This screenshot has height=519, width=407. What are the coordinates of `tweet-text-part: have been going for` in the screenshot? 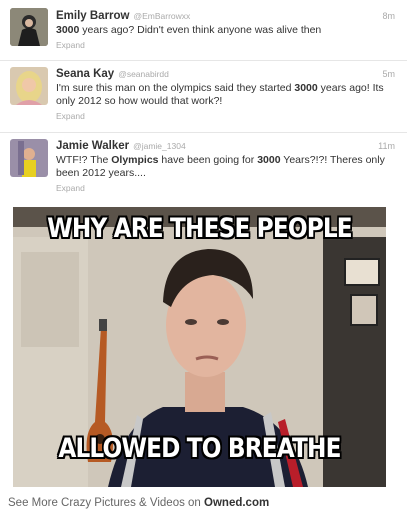 It's located at (208, 160).